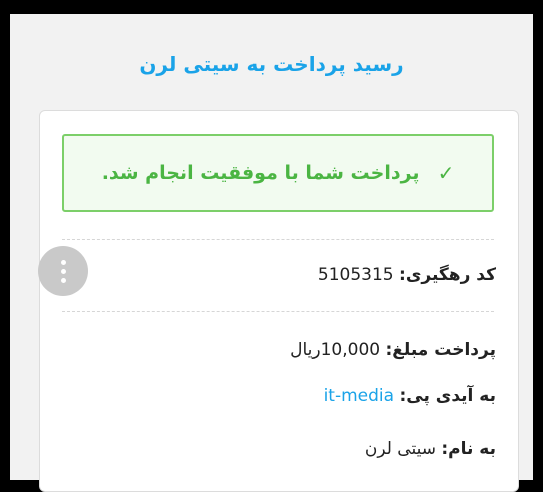 The width and height of the screenshot is (543, 492). What do you see at coordinates (355, 275) in the screenshot?
I see `tracking-code-value: 5105315` at bounding box center [355, 275].